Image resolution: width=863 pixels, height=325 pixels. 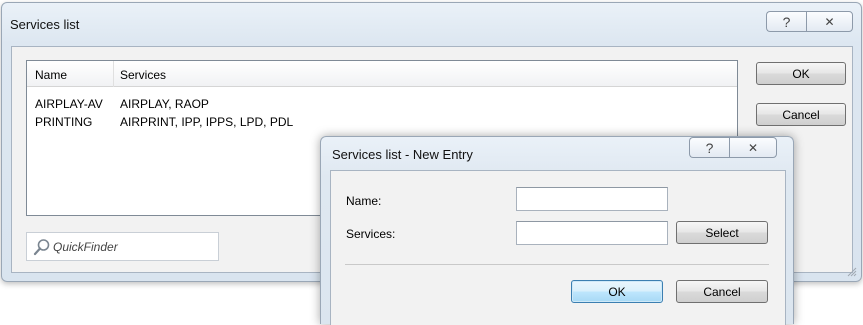 I want to click on search-icon, so click(x=41, y=247).